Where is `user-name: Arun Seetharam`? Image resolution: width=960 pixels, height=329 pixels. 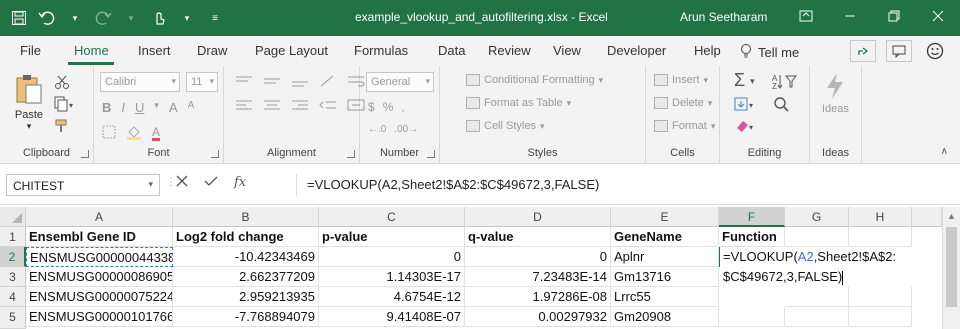 user-name: Arun Seetharam is located at coordinates (723, 17).